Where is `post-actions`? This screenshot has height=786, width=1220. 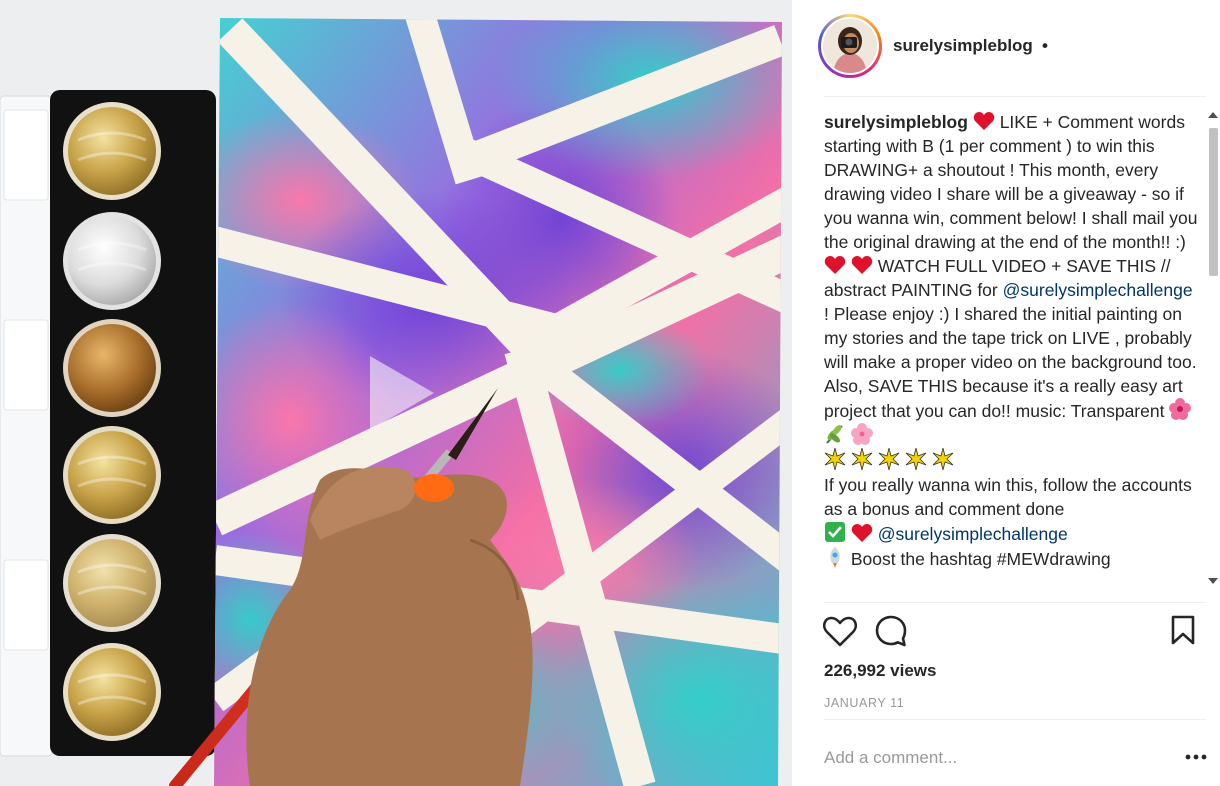
post-actions is located at coordinates (1009, 632).